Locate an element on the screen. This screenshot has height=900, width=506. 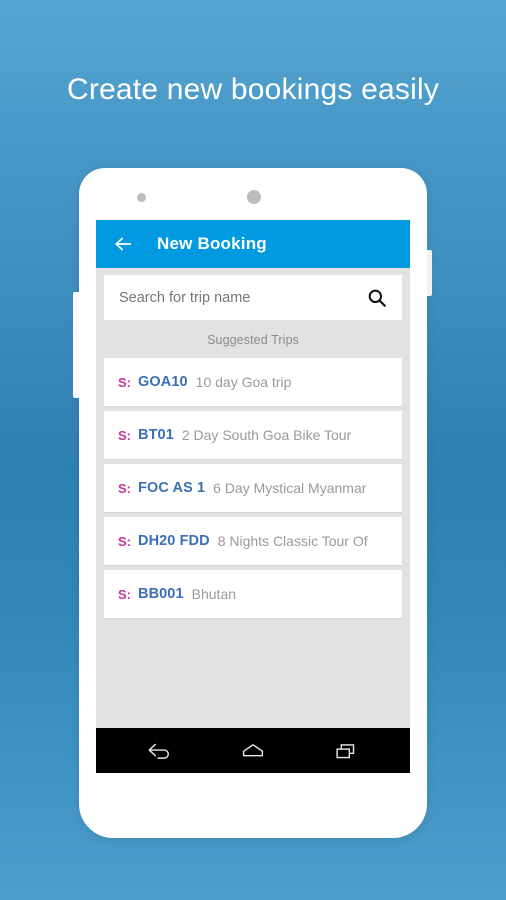
list-item: S: FOC AS 1 6 Day Mystical Myanmar is located at coordinates (253, 488).